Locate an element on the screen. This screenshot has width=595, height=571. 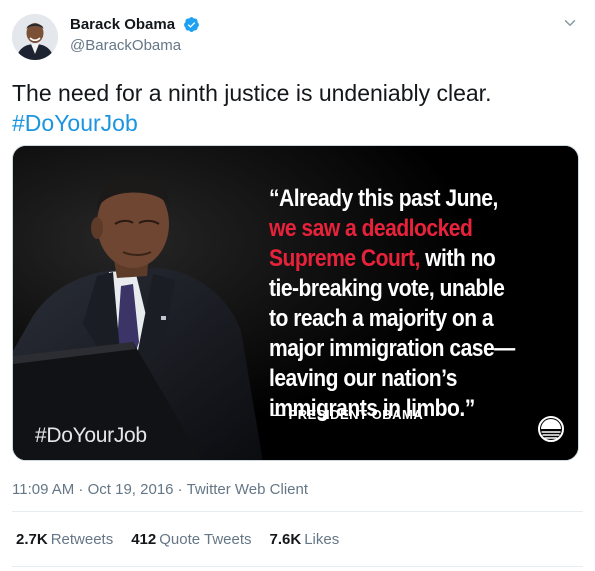
verified-badge-icon is located at coordinates (191, 25).